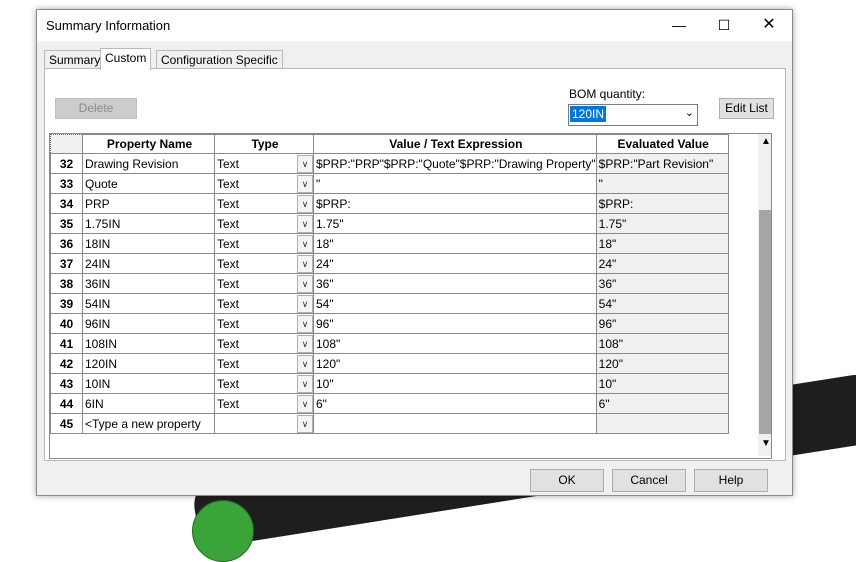 The height and width of the screenshot is (562, 856). I want to click on table-row: 41 108IN Text ∨ 108" 108", so click(389, 343).